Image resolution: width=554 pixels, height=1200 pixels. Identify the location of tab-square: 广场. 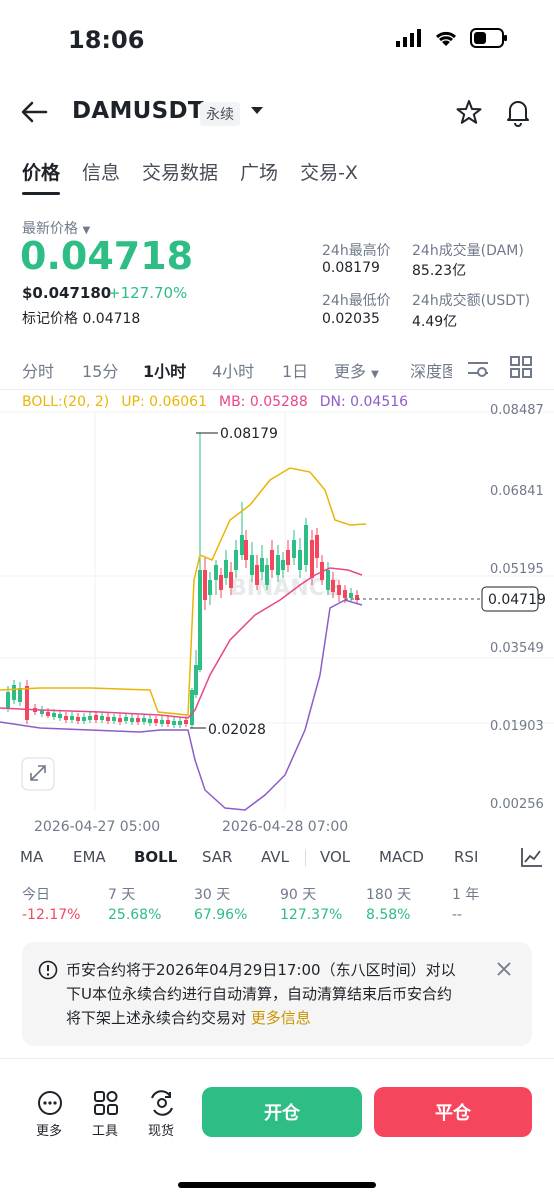
(259, 171).